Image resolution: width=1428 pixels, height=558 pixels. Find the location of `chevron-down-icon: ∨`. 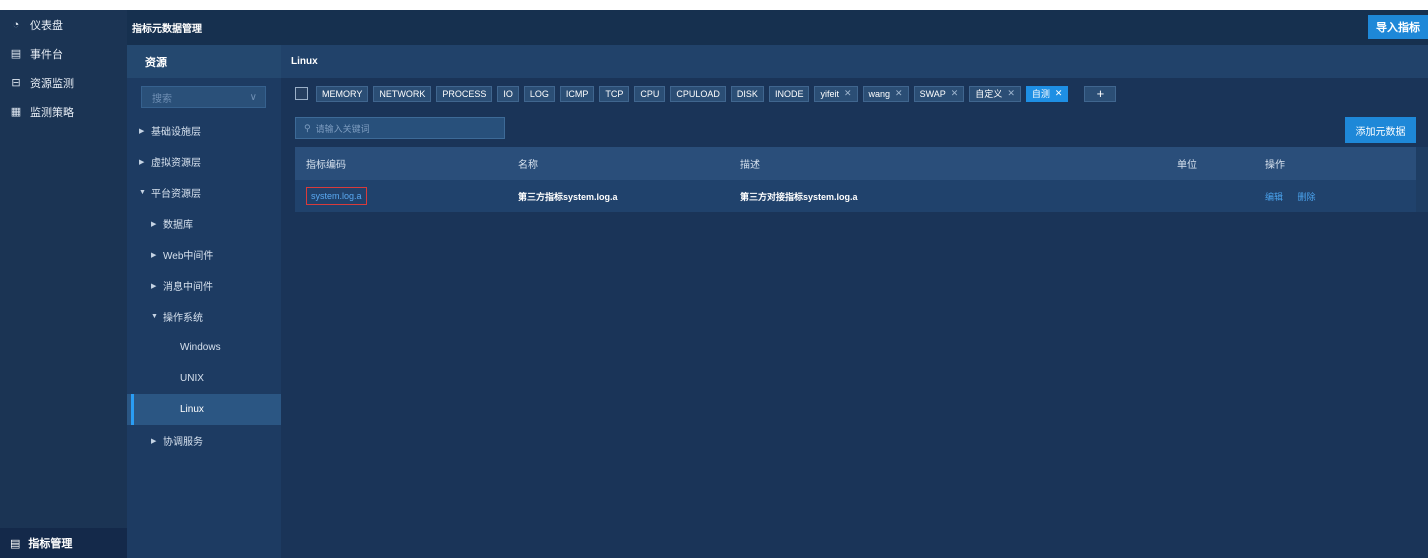

chevron-down-icon: ∨ is located at coordinates (253, 97).